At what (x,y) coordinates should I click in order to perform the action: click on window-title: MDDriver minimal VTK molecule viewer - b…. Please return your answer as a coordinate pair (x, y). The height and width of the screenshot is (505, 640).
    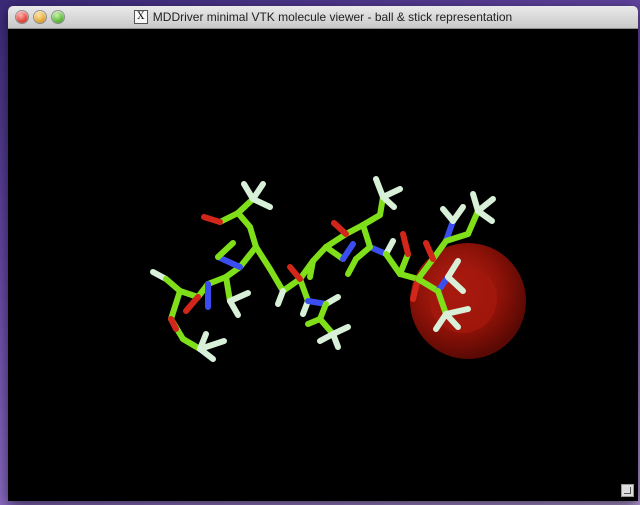
    Looking at the image, I should click on (332, 17).